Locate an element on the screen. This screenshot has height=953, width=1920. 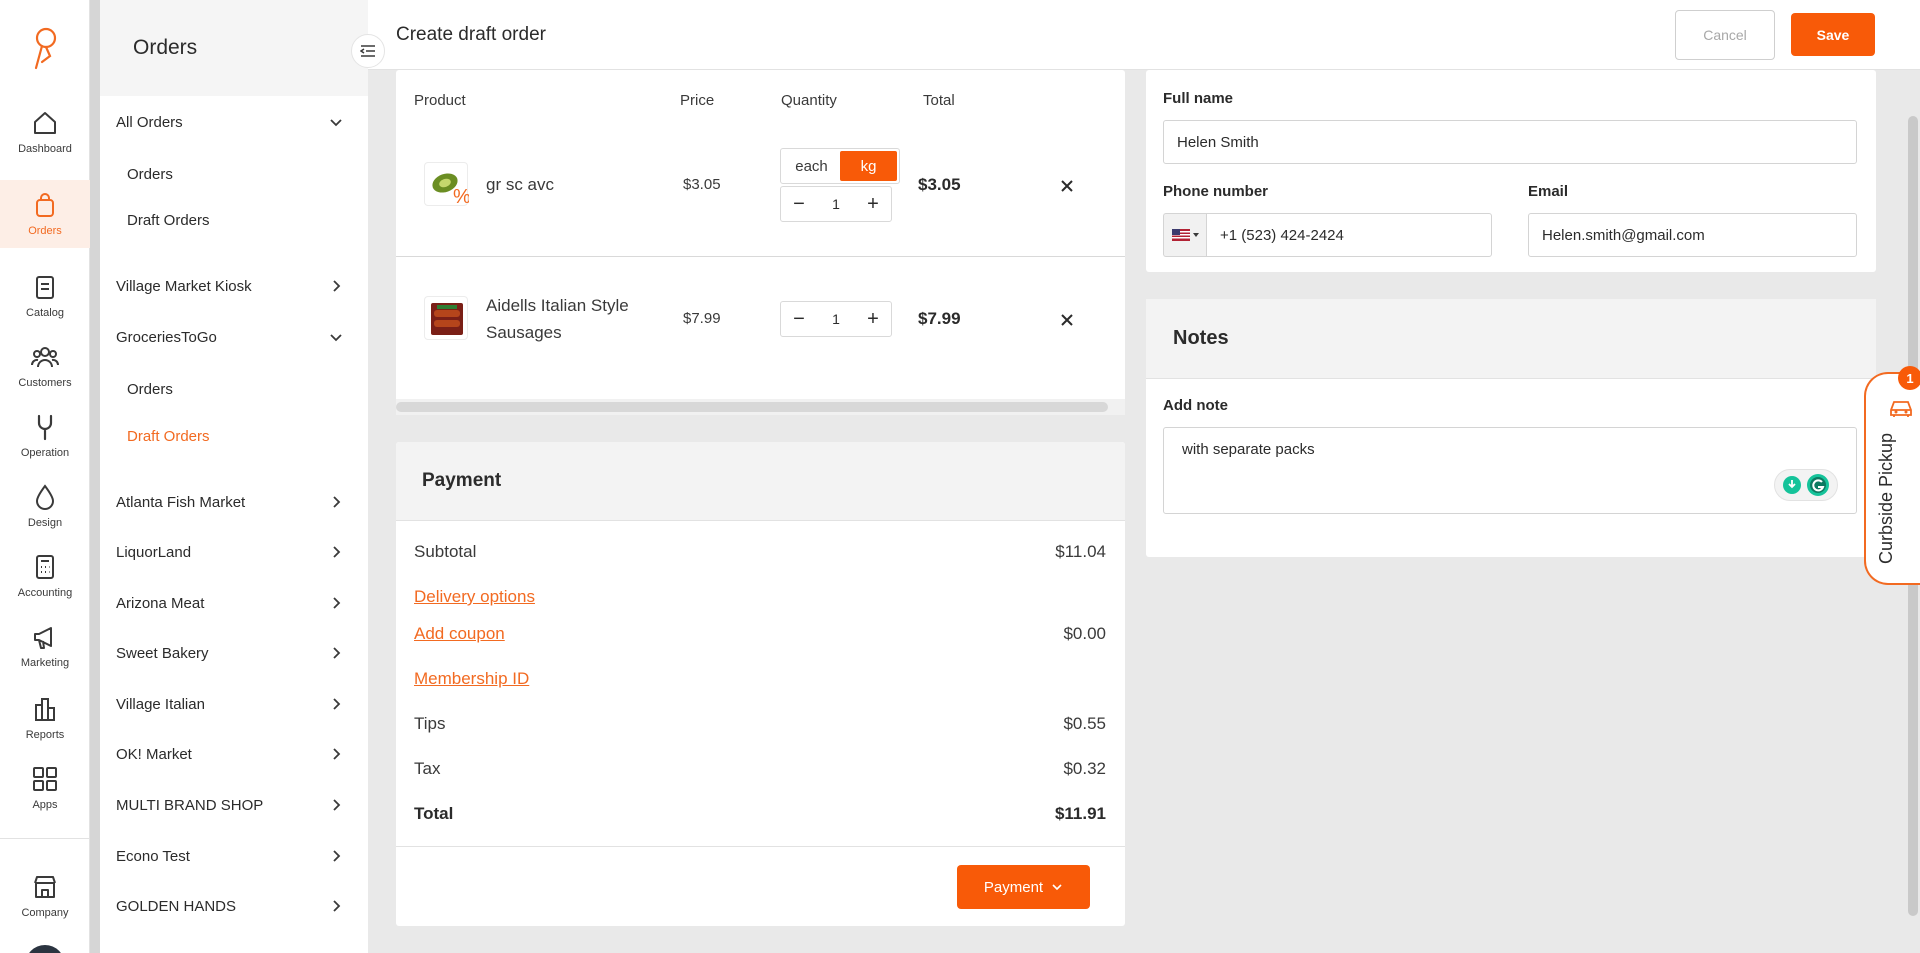
product-price: $3.05 is located at coordinates (702, 184).